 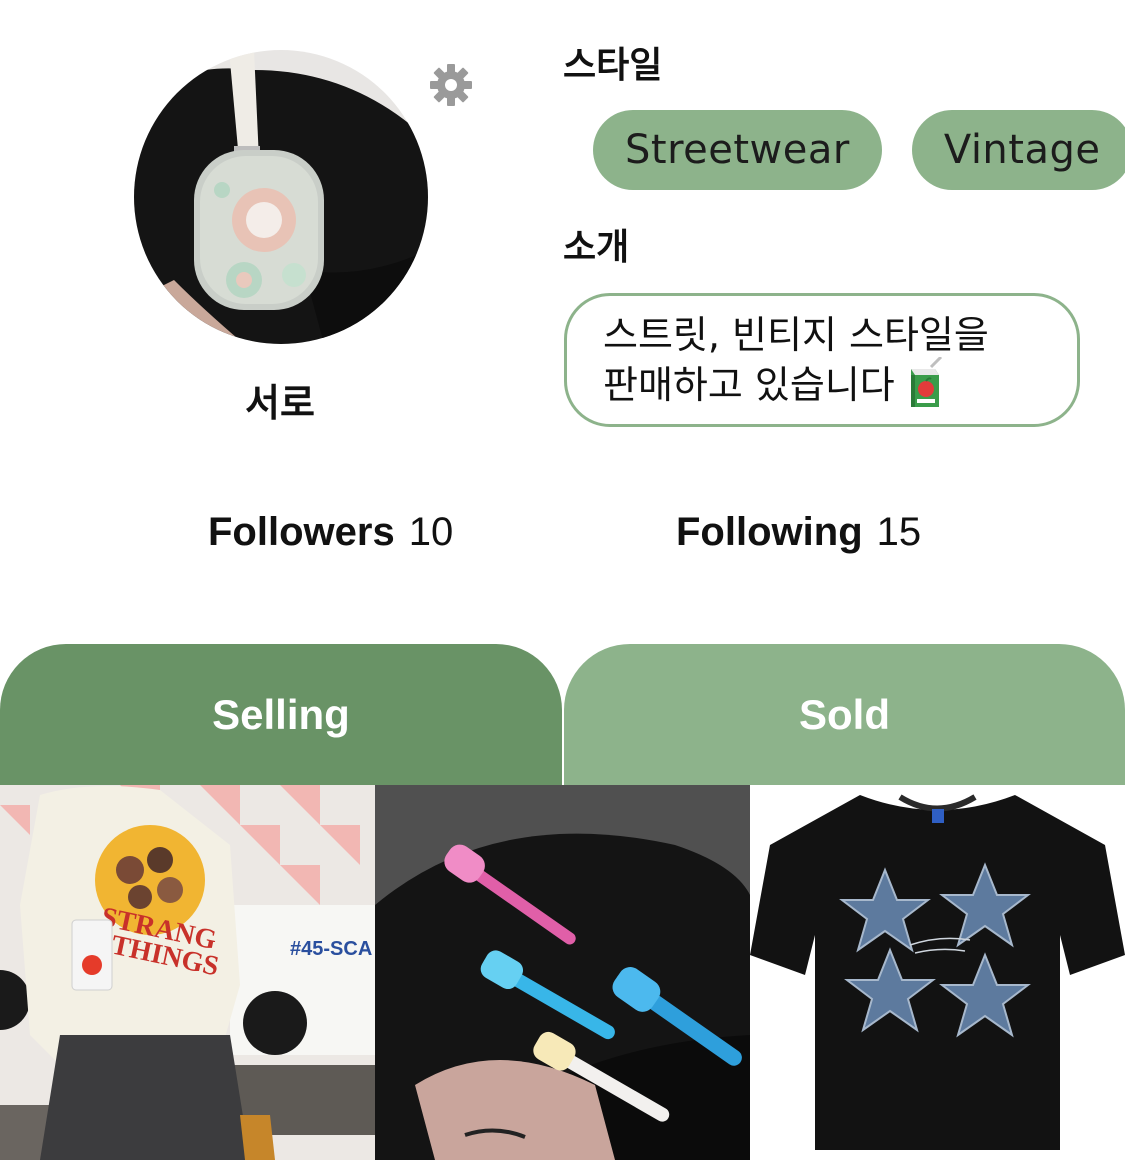 I want to click on style-tag-vintage: Vintage, so click(x=1018, y=150).